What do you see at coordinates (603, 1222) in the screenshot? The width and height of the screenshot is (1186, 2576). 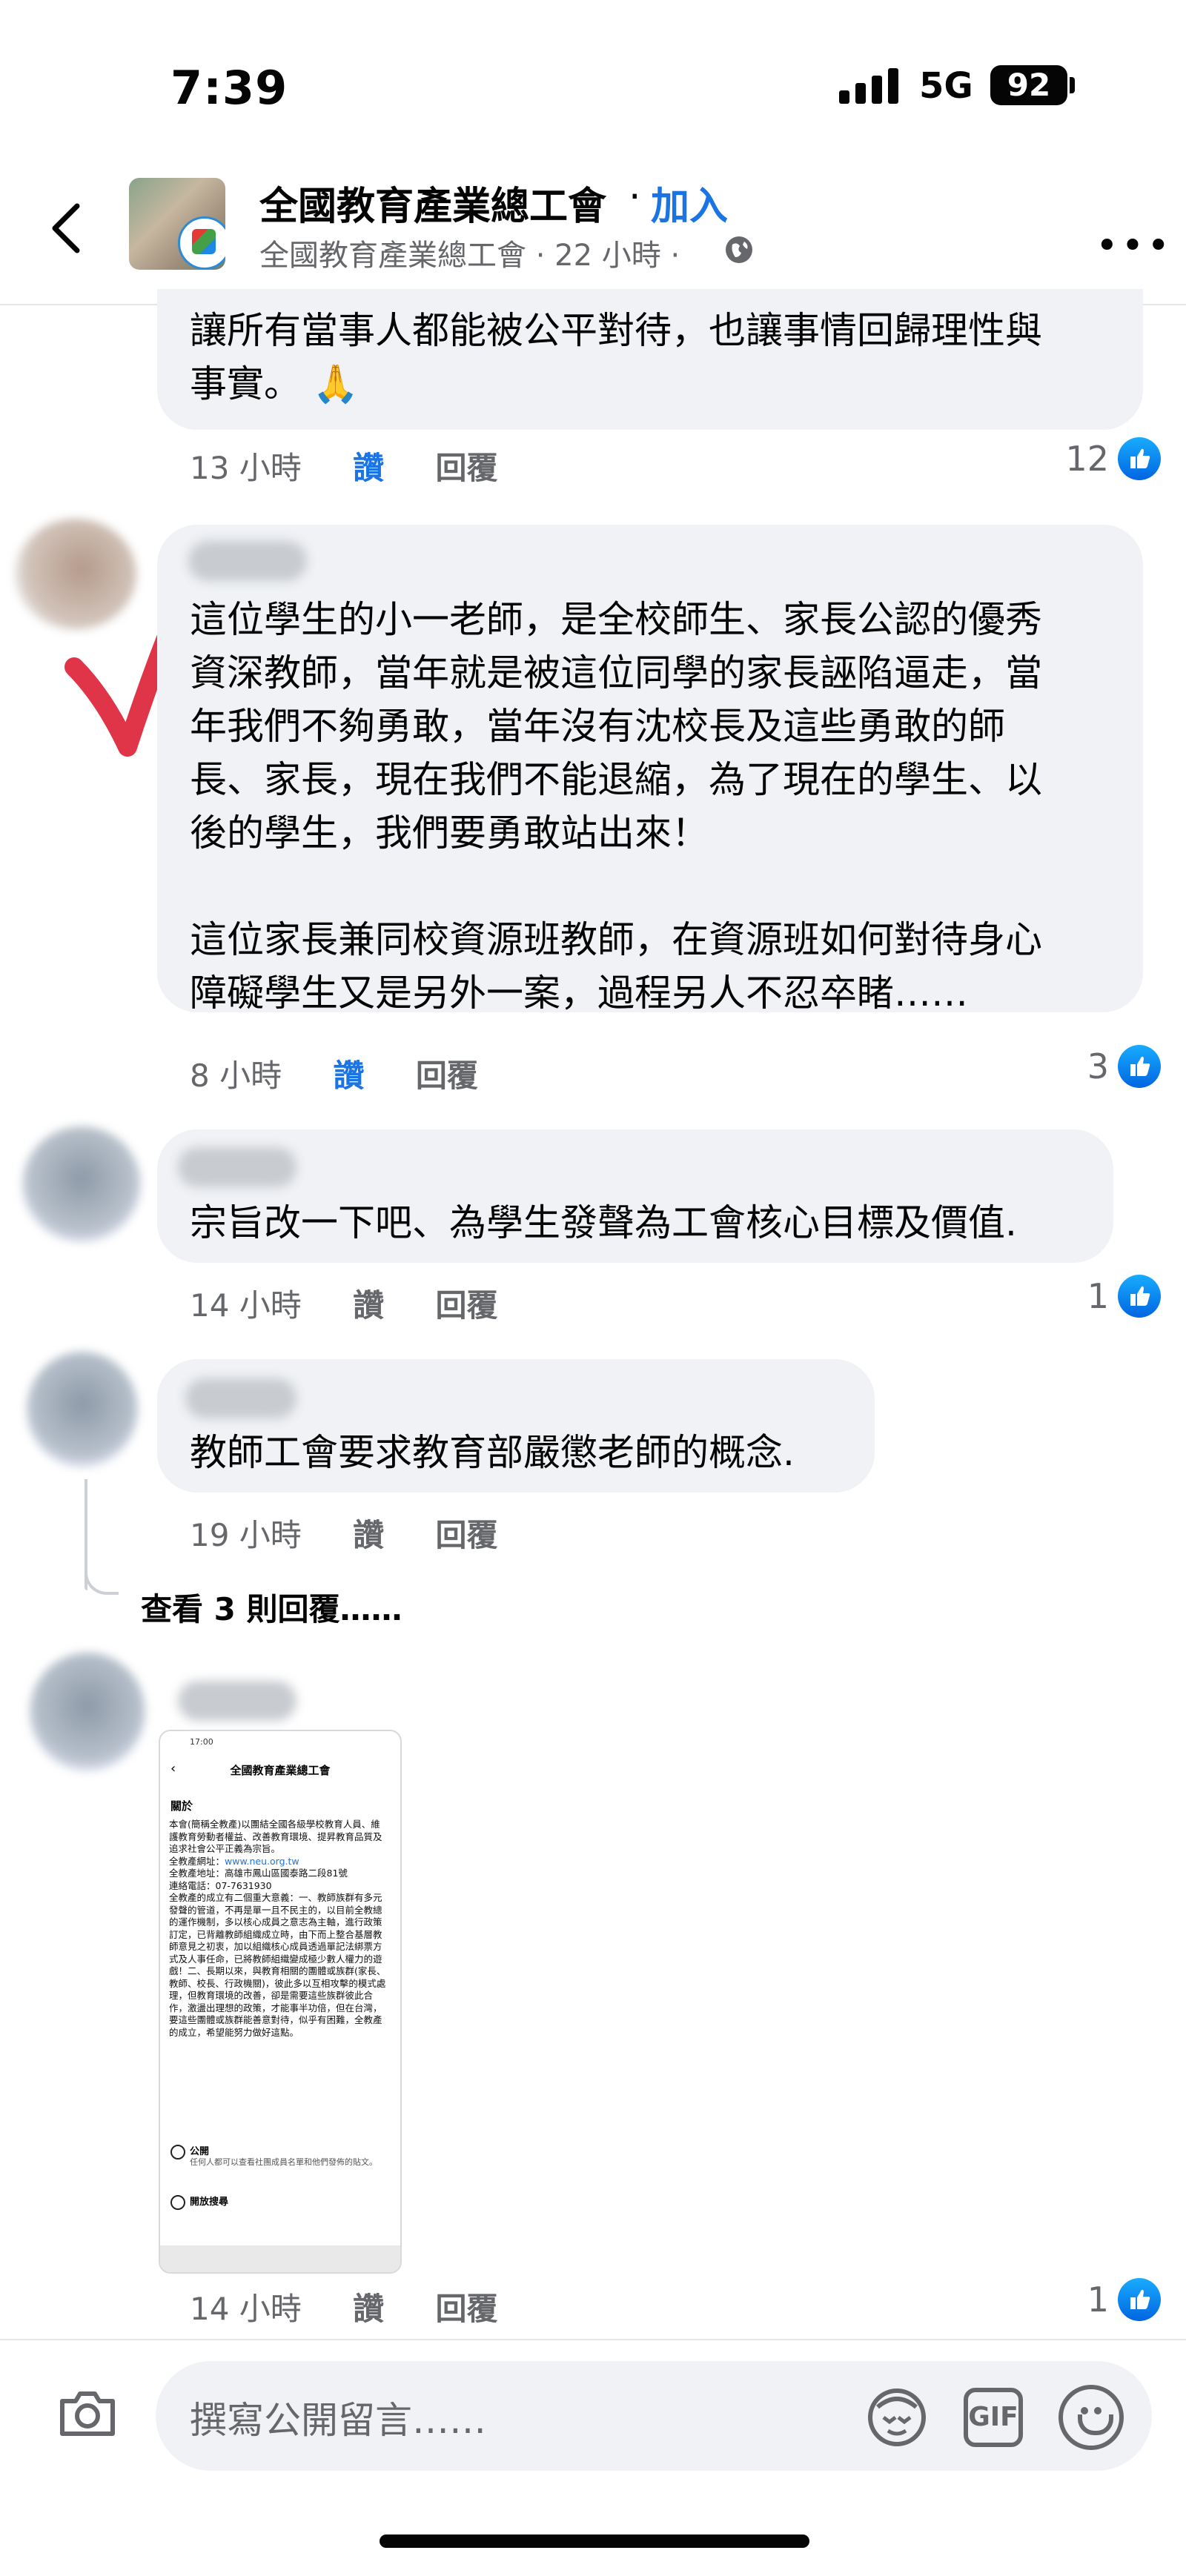 I see `comment-text: 宗旨改一下吧、為學生發聲為工會核心目標及價值.` at bounding box center [603, 1222].